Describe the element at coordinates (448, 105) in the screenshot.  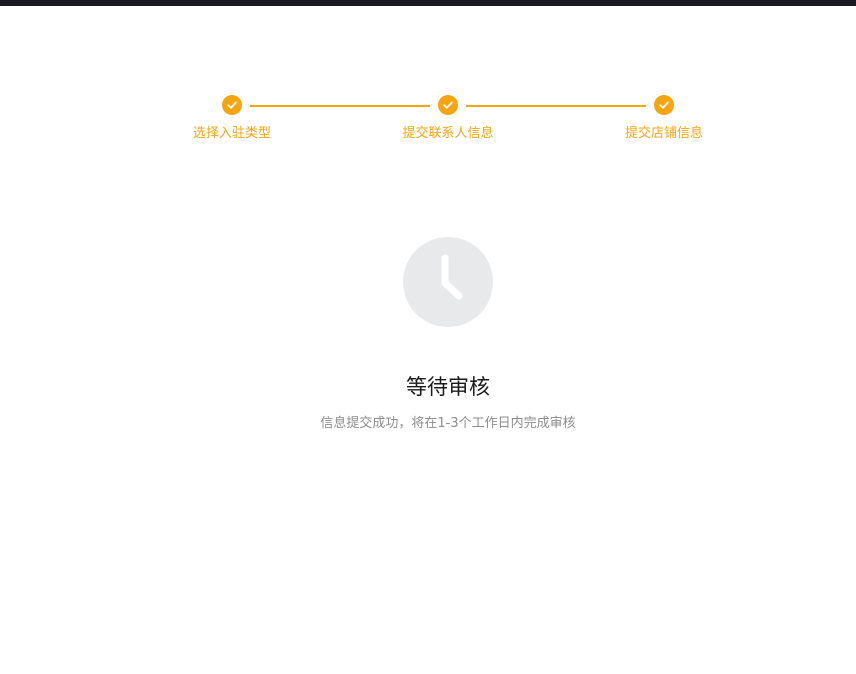
I see `step-2-check-icon` at that location.